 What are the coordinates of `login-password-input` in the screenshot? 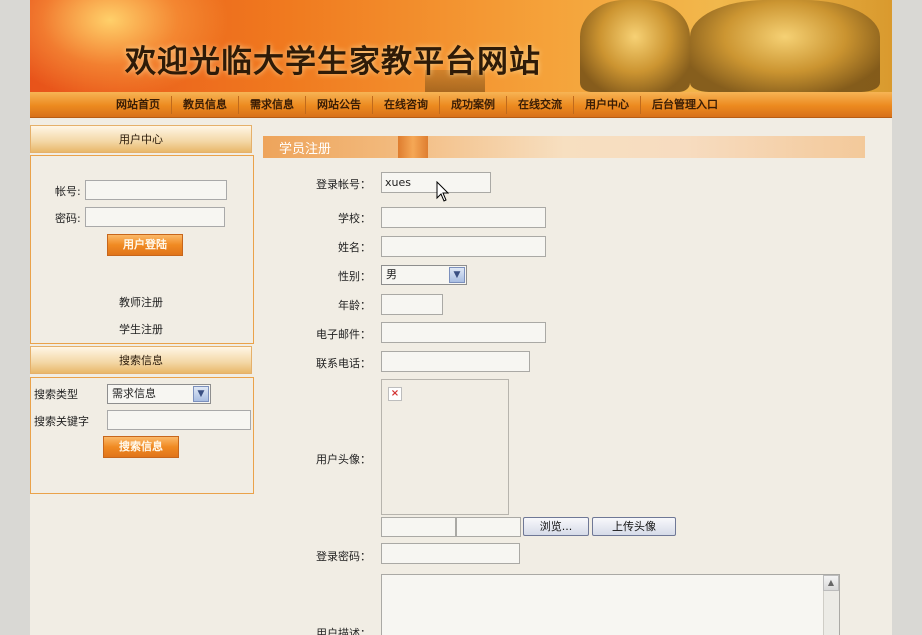 It's located at (450, 553).